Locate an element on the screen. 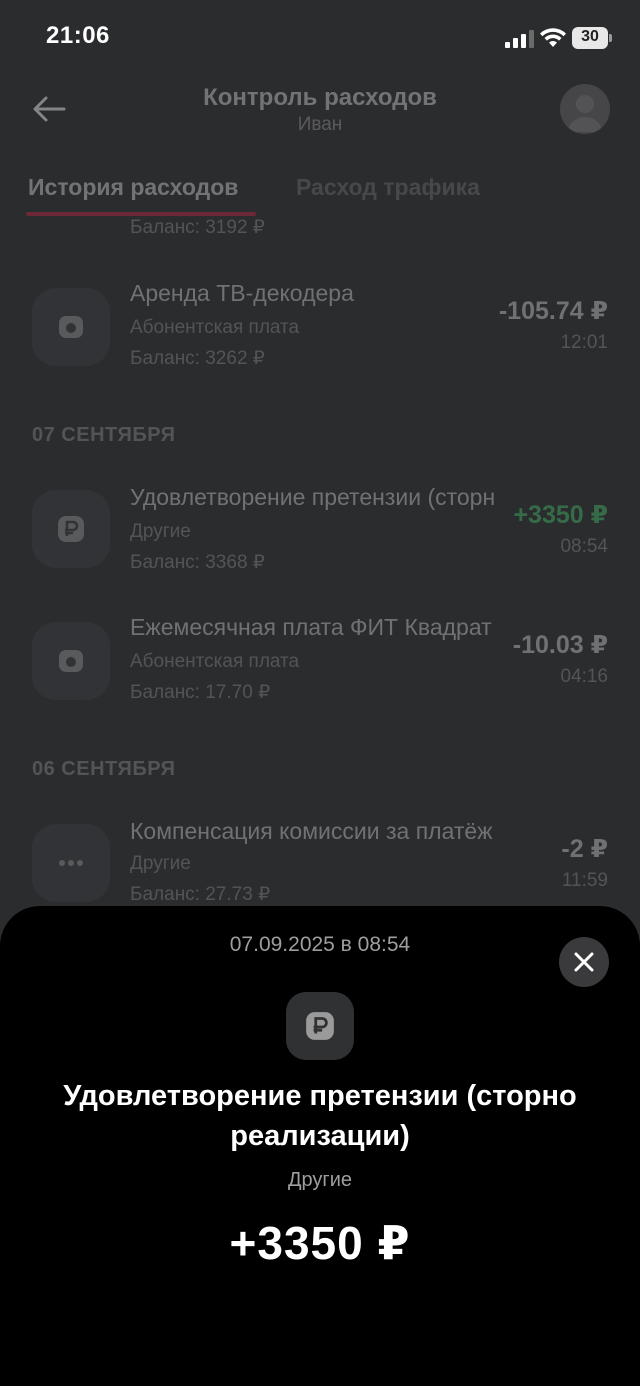 This screenshot has width=640, height=1386. status-bar: 21:06 30 is located at coordinates (320, 39).